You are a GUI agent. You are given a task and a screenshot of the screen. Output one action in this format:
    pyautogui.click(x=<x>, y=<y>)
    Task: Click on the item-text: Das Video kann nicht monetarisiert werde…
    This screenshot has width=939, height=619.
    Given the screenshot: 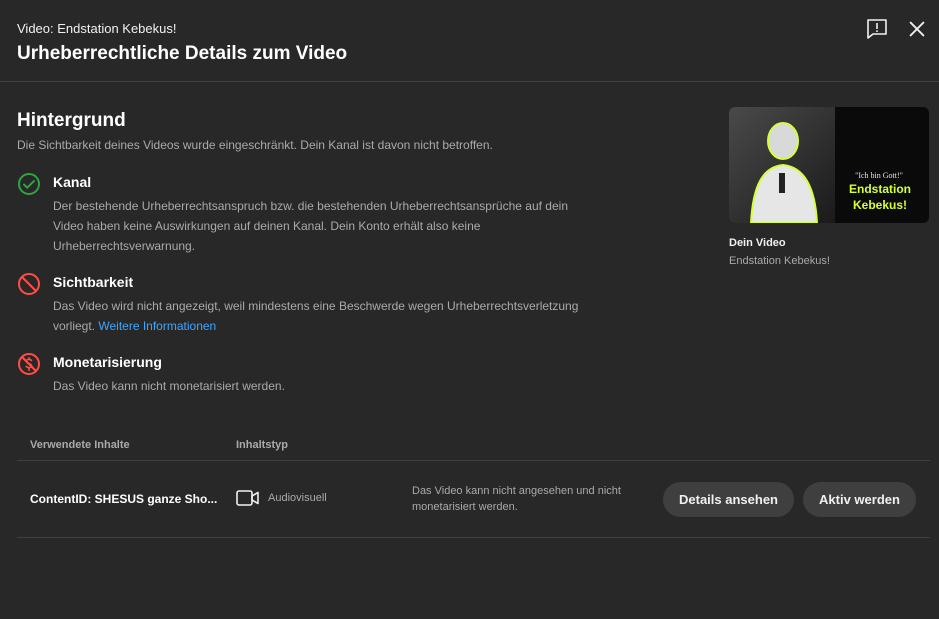 What is the action you would take?
    pyautogui.click(x=169, y=386)
    